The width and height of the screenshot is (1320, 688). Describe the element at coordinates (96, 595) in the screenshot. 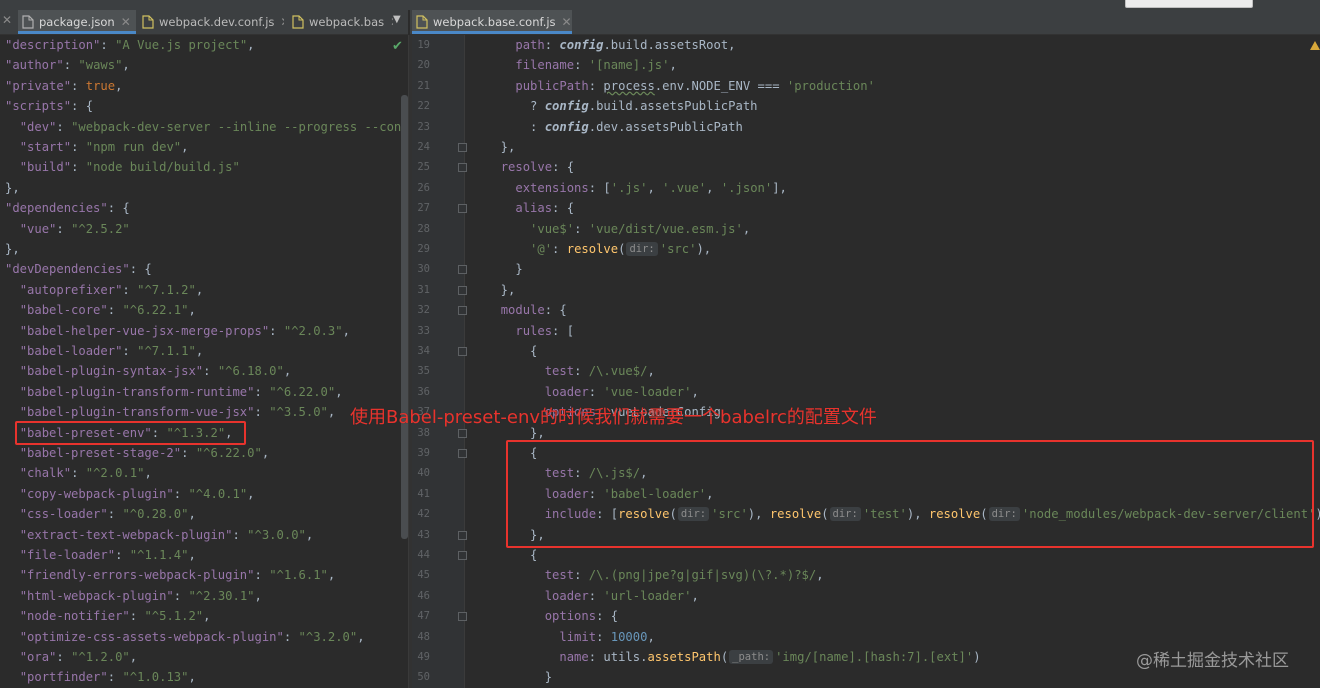

I see `code-token: "html-webpack-plugin"` at that location.